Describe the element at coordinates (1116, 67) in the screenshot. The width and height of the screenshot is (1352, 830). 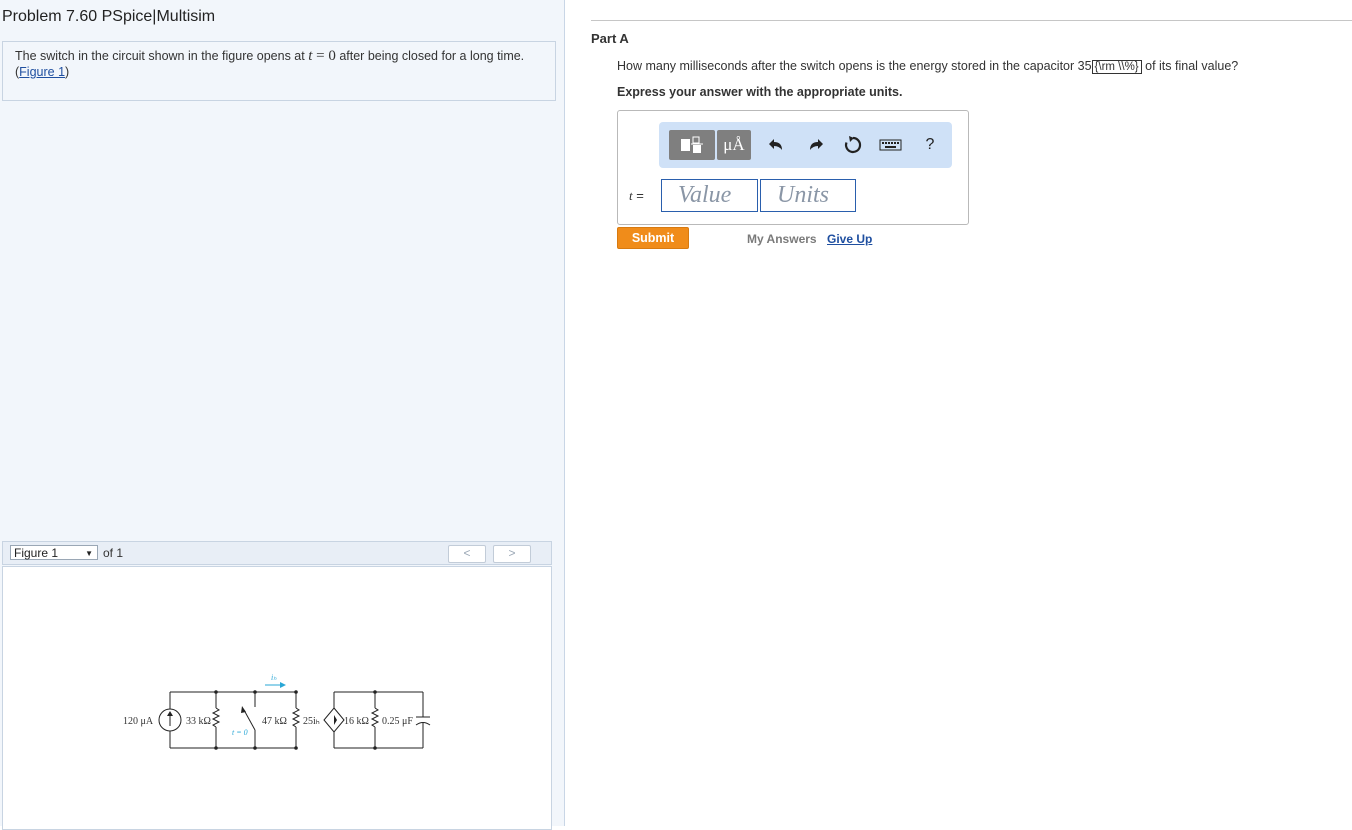
I see `question-boxed: {\rm \\%}` at that location.